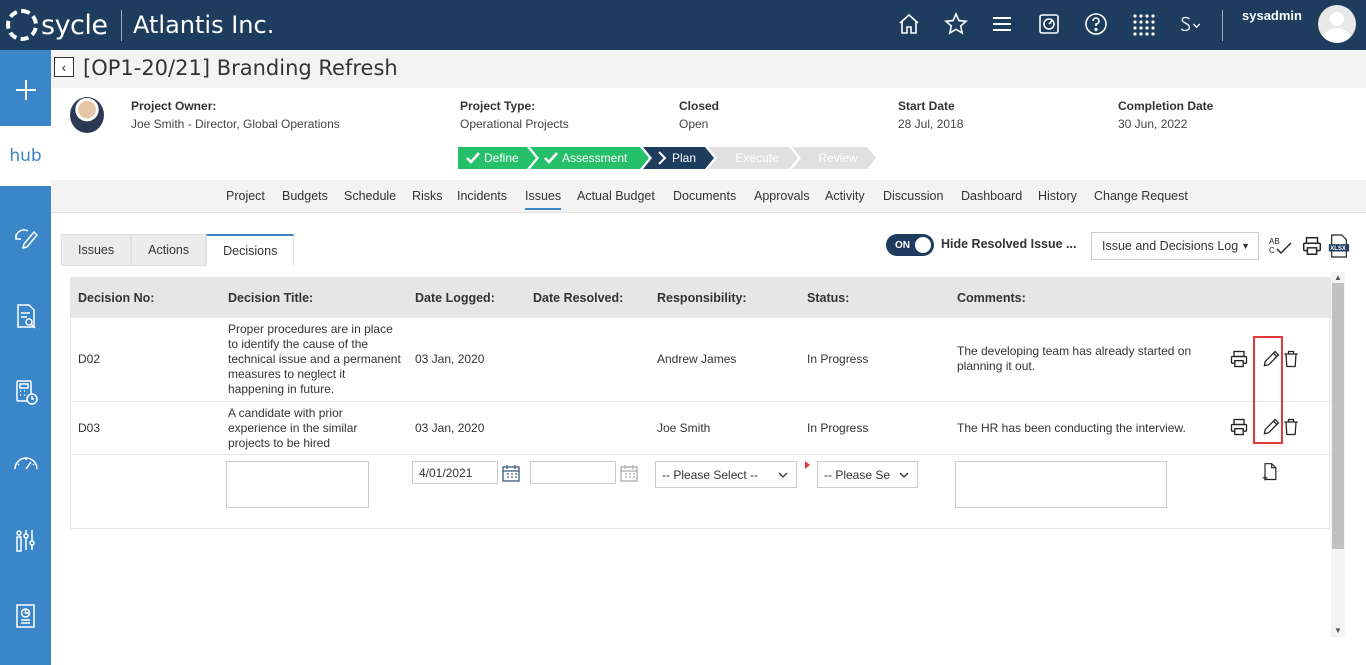 The width and height of the screenshot is (1366, 665). I want to click on stage-review: Review, so click(834, 158).